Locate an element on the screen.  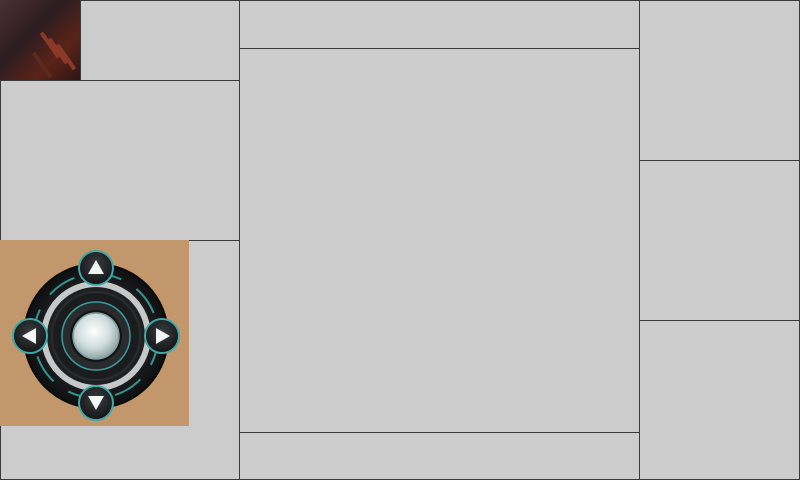
center-action-button-icon is located at coordinates (96, 336).